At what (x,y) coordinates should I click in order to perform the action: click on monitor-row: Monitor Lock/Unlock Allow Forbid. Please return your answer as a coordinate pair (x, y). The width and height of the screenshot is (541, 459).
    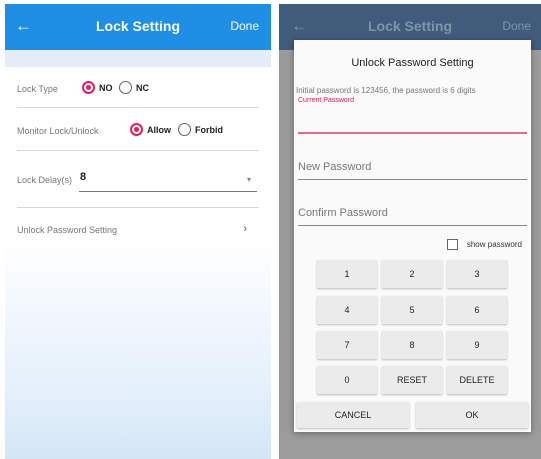
    Looking at the image, I should click on (138, 129).